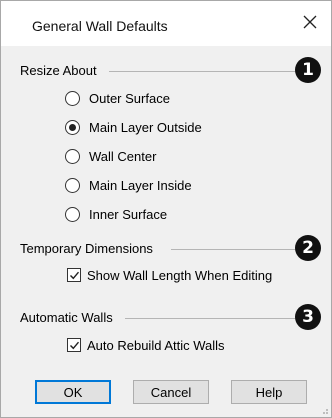 This screenshot has width=332, height=418. What do you see at coordinates (129, 98) in the screenshot?
I see `radio-outer-surface-label: Outer Surface` at bounding box center [129, 98].